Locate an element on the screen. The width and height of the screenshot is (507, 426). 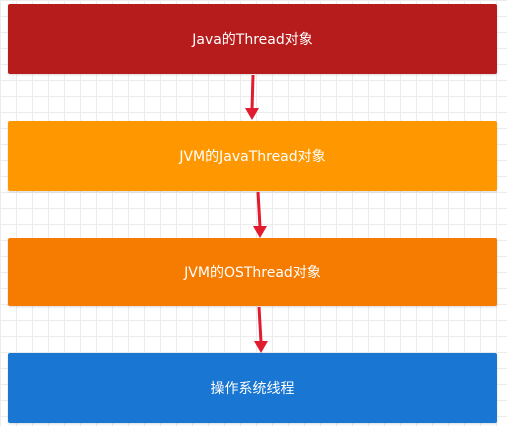
os-thread-label: 操作系统线程 is located at coordinates (252, 389).